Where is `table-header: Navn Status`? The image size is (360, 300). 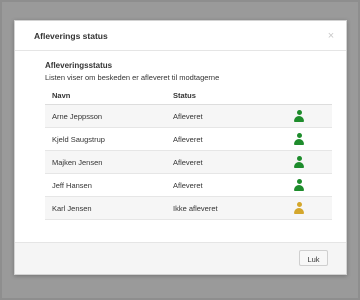
table-header: Navn Status is located at coordinates (188, 95).